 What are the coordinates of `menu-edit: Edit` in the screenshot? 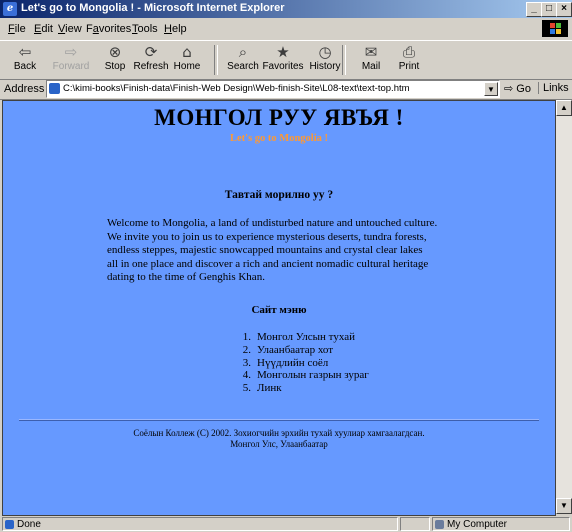 It's located at (43, 29).